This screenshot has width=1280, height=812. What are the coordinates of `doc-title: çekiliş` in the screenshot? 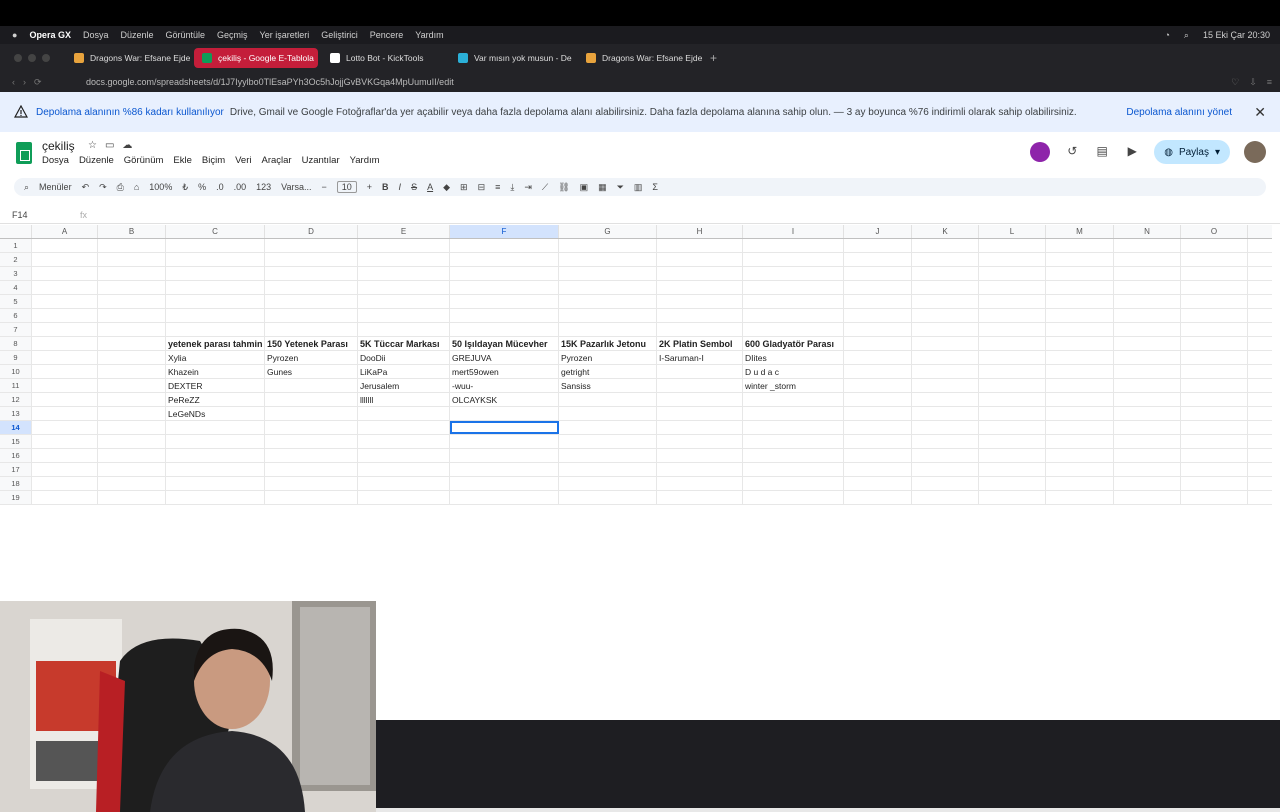 It's located at (58, 146).